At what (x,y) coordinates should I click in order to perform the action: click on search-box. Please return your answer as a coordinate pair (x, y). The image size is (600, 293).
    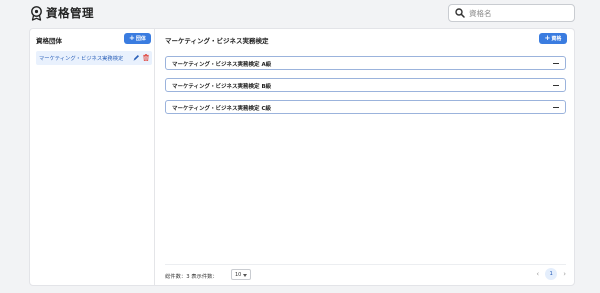
    Looking at the image, I should click on (511, 13).